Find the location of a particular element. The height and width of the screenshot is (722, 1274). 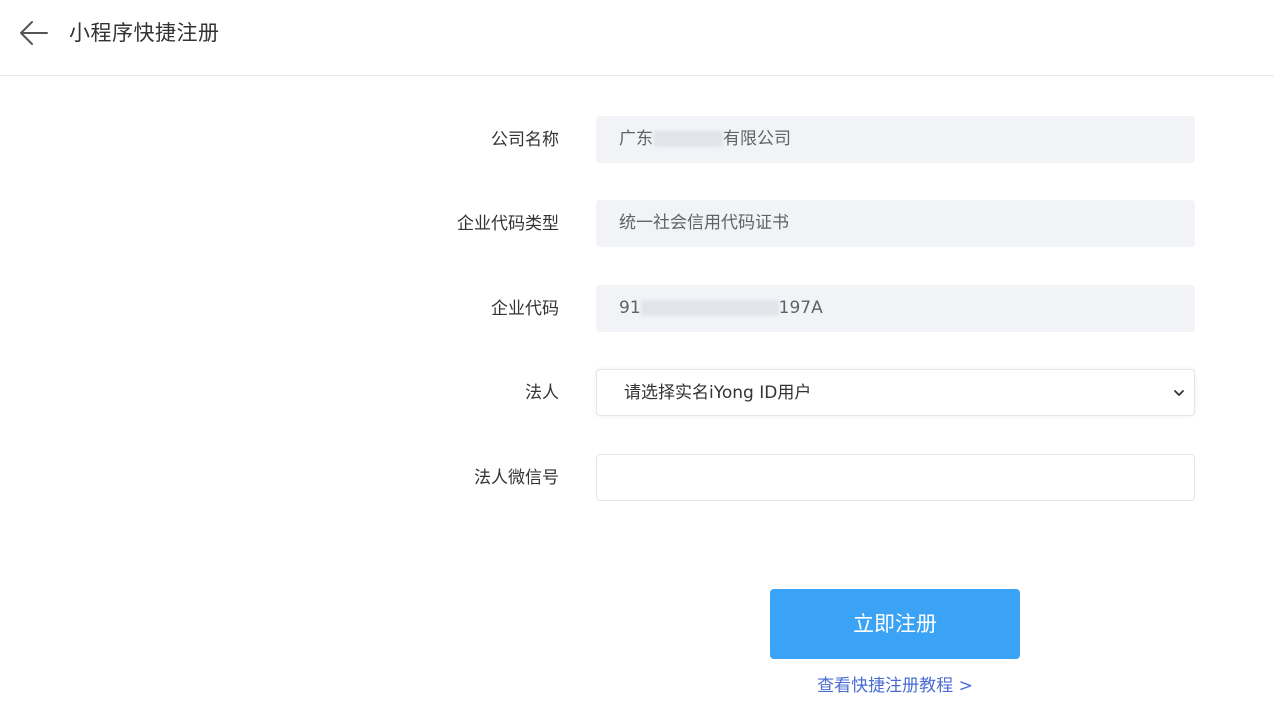

form-row-code-type: 企业代码类型 统一社会信用代码证书 is located at coordinates (637, 224).